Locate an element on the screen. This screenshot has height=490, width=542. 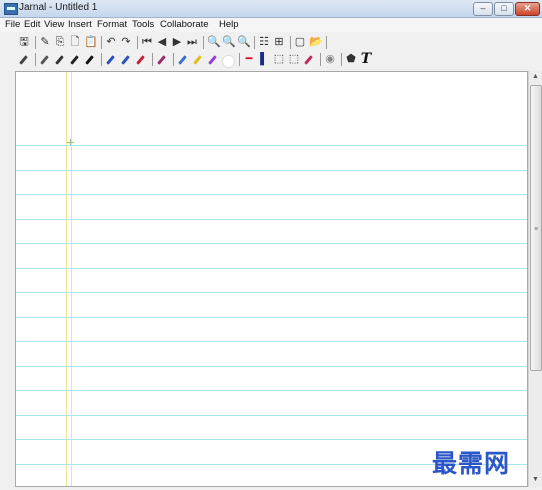
scroll-thumb: ≡ is located at coordinates (536, 228).